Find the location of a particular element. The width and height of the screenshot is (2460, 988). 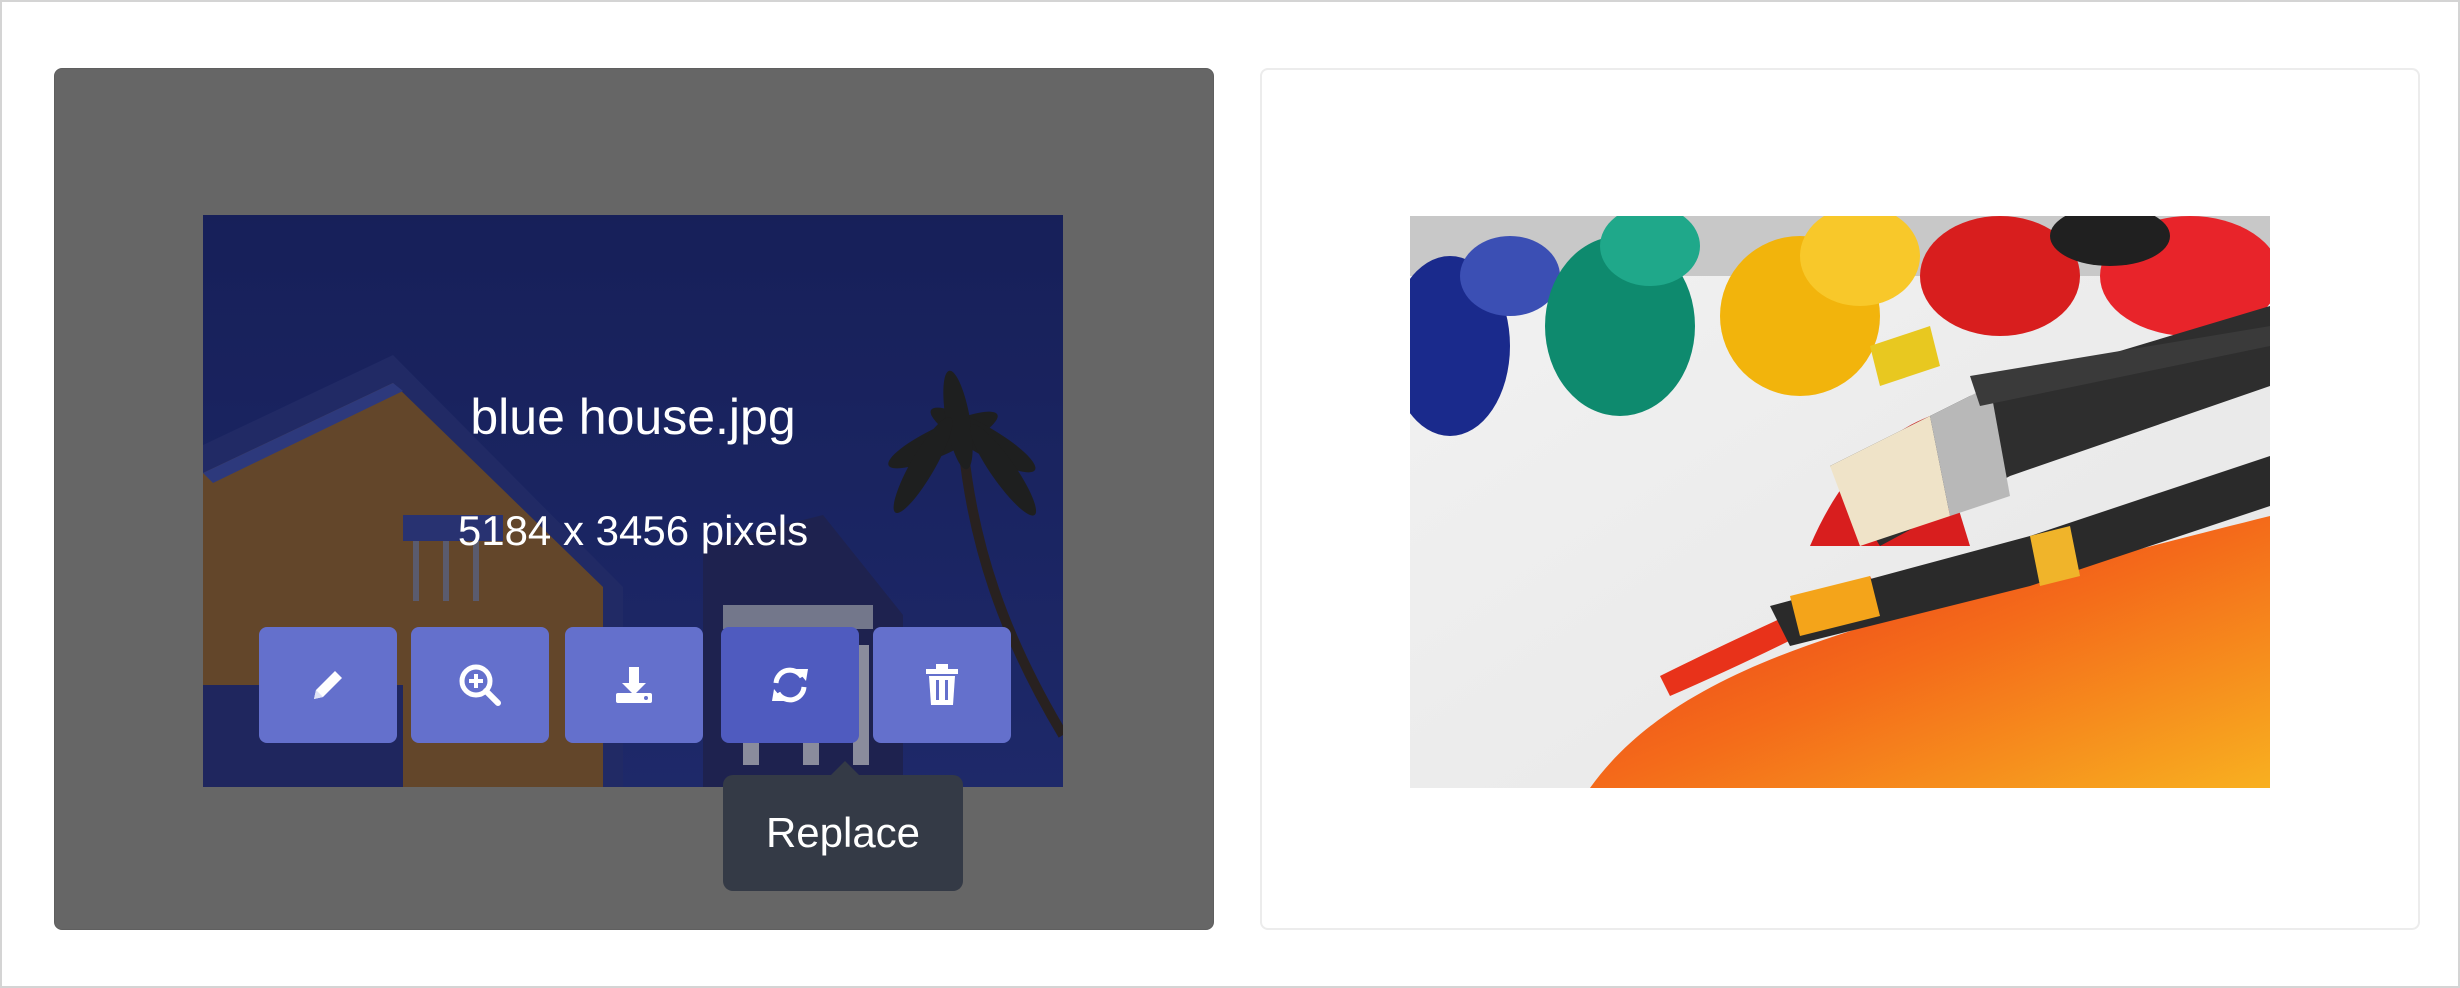

delete-button is located at coordinates (942, 685).